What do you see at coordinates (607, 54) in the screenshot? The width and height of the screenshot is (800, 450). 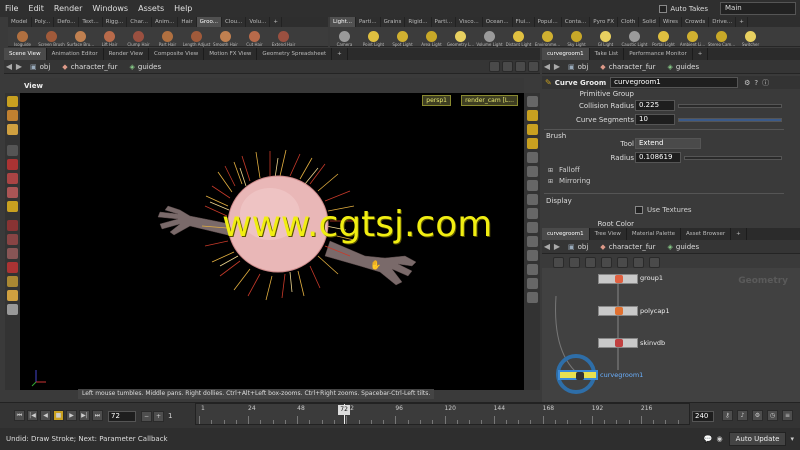 I see `tab-take-list: Take List` at bounding box center [607, 54].